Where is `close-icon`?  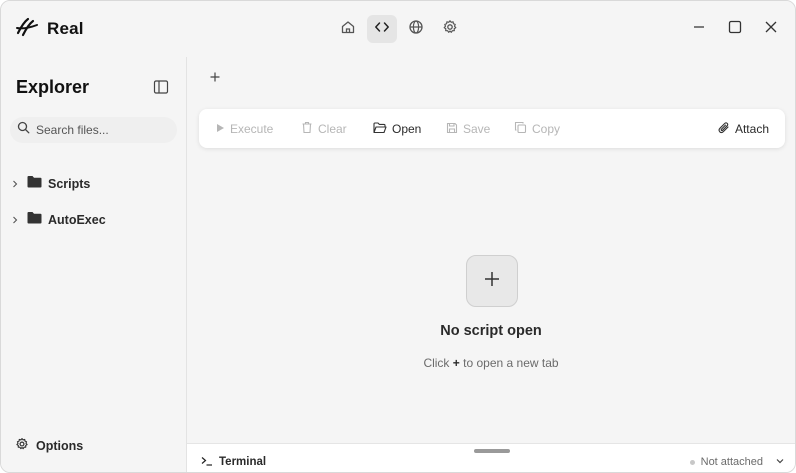 close-icon is located at coordinates (771, 29).